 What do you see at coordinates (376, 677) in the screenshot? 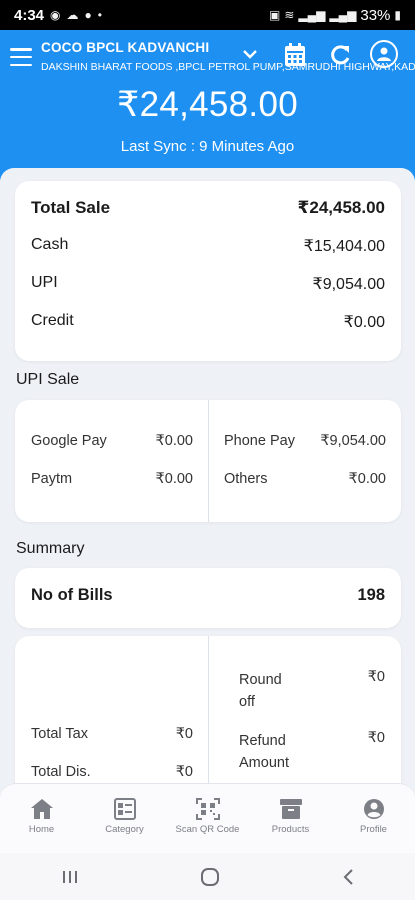
I see `round-off-value: ₹0` at bounding box center [376, 677].